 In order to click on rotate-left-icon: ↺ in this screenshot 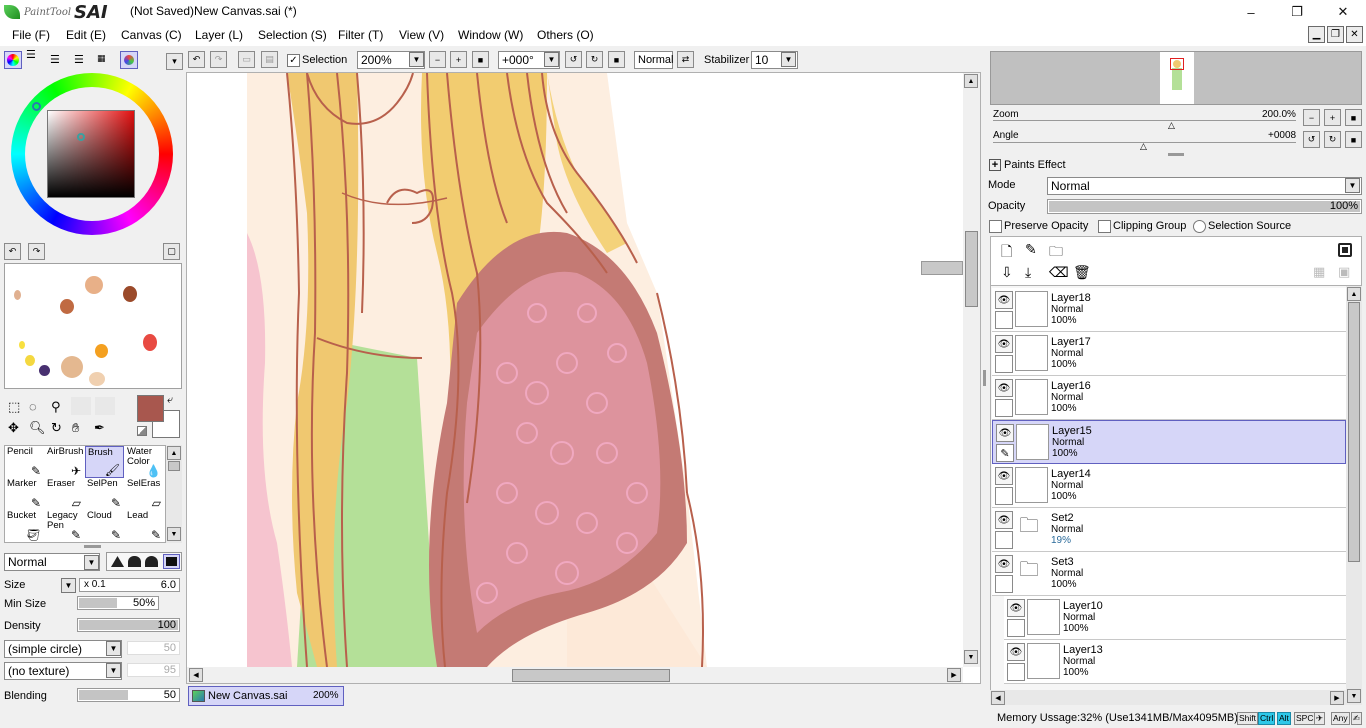, I will do `click(573, 59)`.